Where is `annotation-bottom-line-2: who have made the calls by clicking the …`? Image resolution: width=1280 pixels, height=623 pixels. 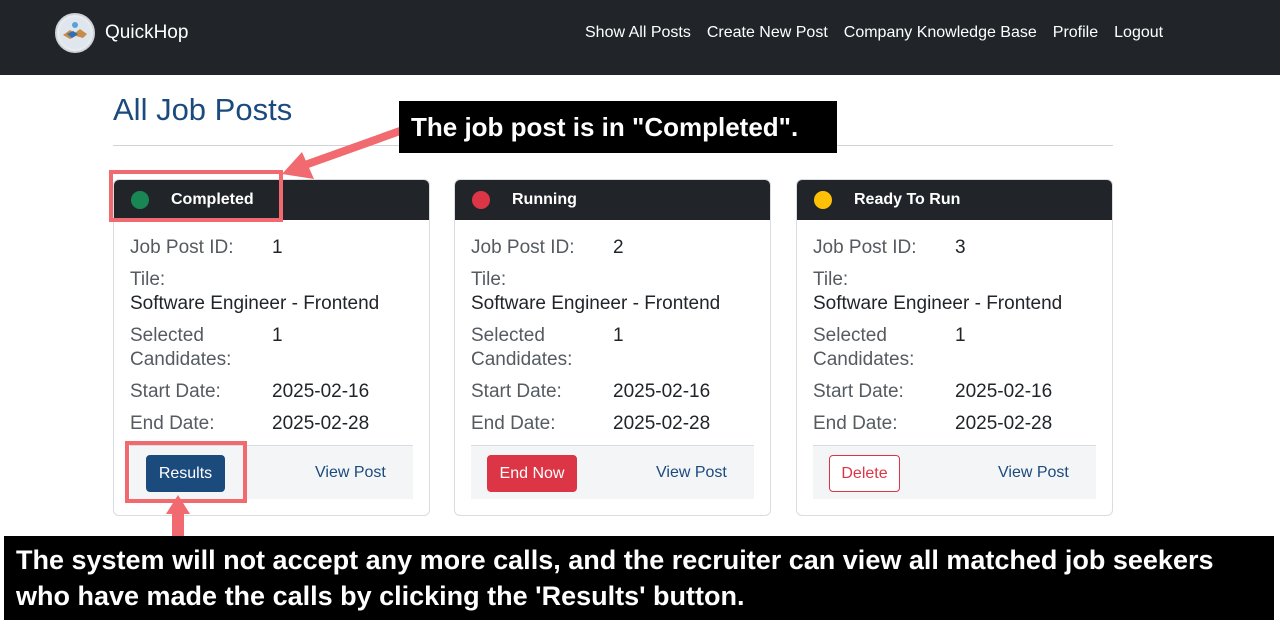 annotation-bottom-line-2: who have made the calls by clicking the … is located at coordinates (380, 596).